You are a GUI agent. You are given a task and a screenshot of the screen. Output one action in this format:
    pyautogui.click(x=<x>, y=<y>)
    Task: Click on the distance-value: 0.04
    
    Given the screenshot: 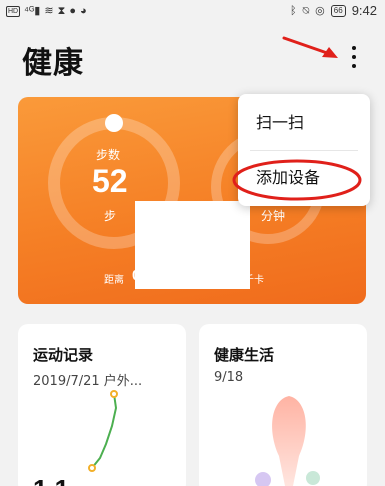 What is the action you would take?
    pyautogui.click(x=147, y=275)
    